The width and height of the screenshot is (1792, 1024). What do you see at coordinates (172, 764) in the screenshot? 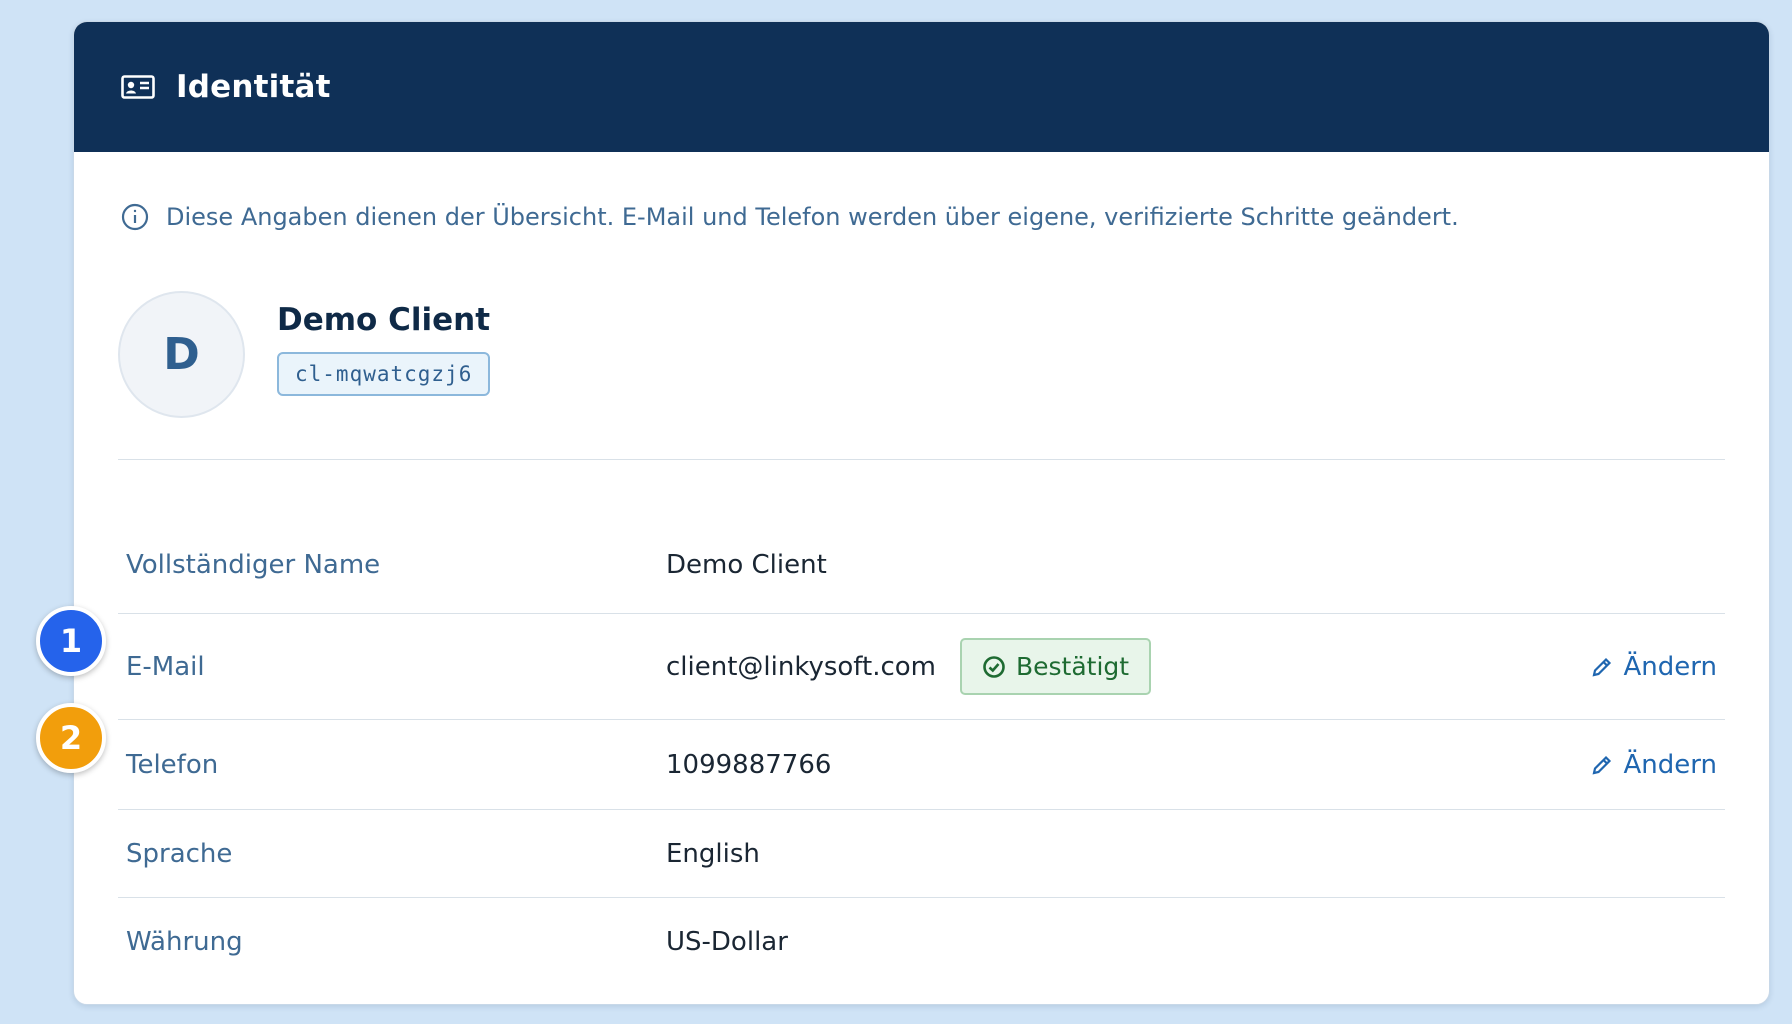
I see `phone-label: Telefon` at bounding box center [172, 764].